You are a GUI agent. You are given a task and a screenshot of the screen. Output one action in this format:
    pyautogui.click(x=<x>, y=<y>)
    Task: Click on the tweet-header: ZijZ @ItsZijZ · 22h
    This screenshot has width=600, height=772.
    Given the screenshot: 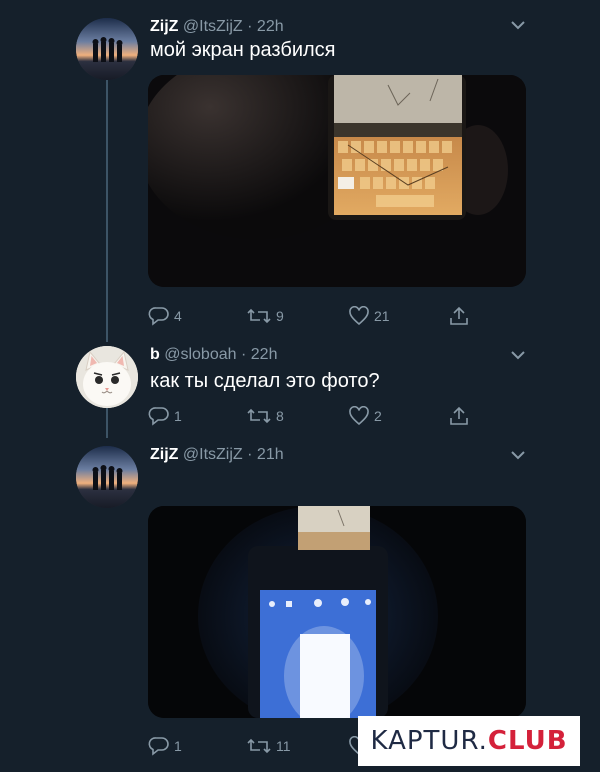 What is the action you would take?
    pyautogui.click(x=217, y=27)
    